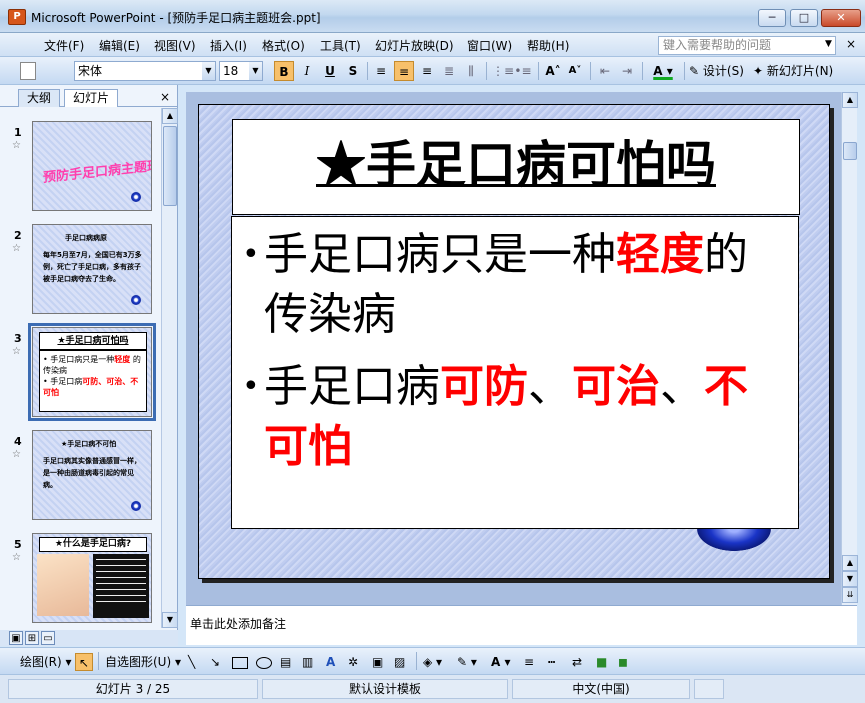 This screenshot has height=703, width=865. What do you see at coordinates (307, 71) in the screenshot?
I see `italic-icon: I` at bounding box center [307, 71].